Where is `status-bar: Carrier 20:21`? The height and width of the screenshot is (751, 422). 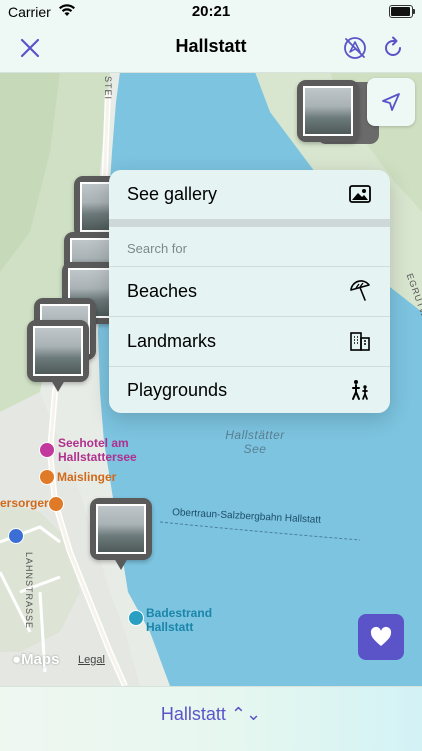
status-bar: Carrier 20:21 is located at coordinates (211, 12).